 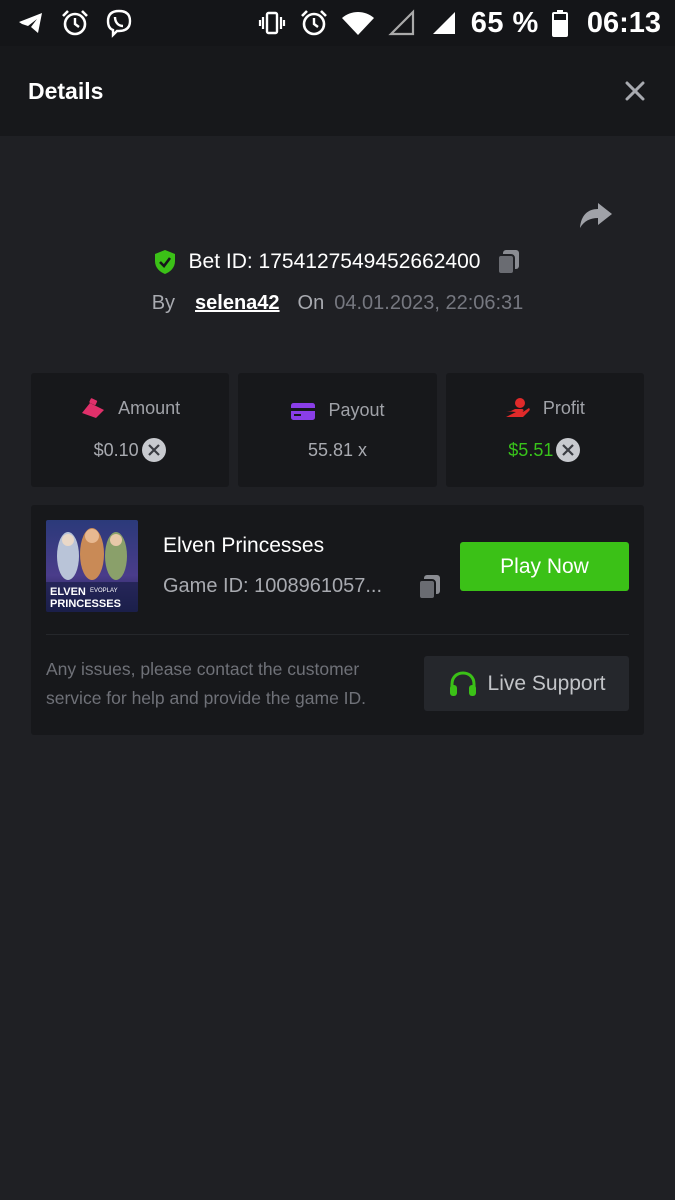 What do you see at coordinates (68, 592) in the screenshot?
I see `thumbnail-title: ELVEN` at bounding box center [68, 592].